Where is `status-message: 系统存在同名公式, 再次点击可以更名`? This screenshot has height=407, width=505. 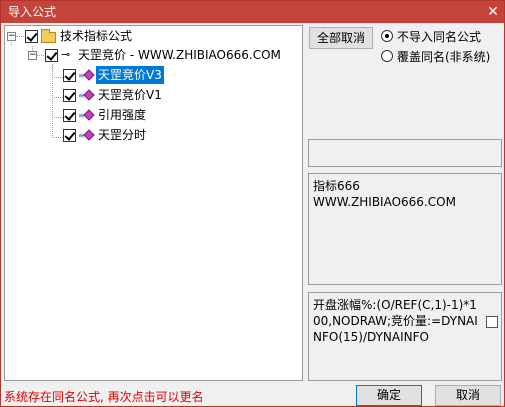 status-message: 系统存在同名公式, 再次点击可以更名 is located at coordinates (104, 397).